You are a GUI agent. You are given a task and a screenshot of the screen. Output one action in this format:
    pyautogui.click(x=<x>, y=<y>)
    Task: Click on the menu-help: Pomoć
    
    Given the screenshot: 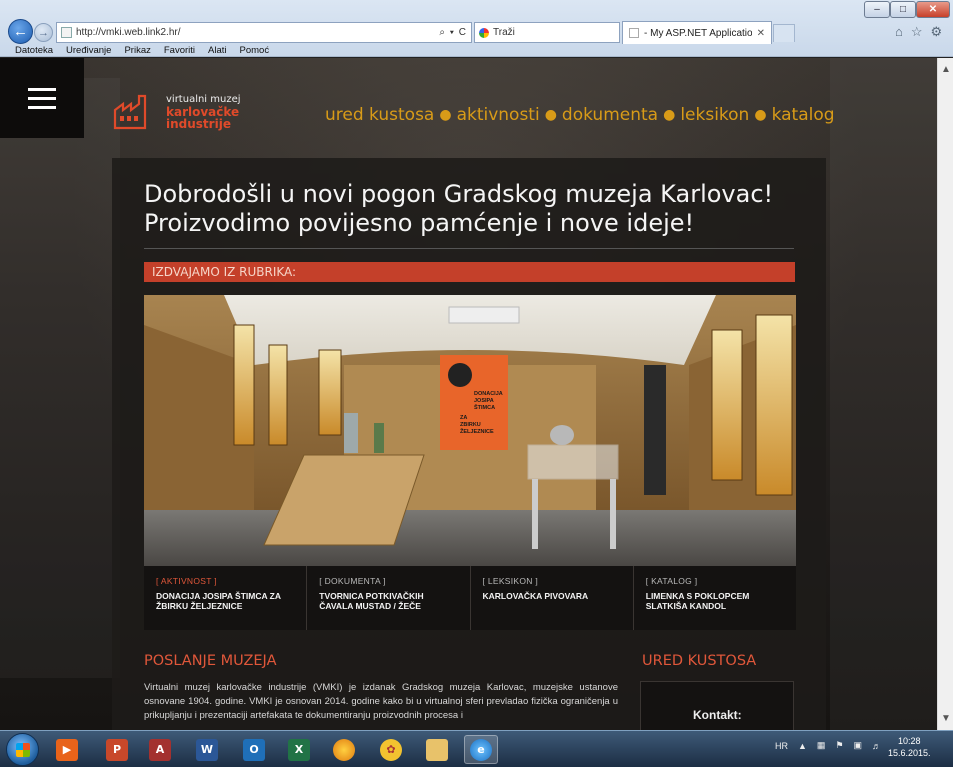 What is the action you would take?
    pyautogui.click(x=255, y=50)
    